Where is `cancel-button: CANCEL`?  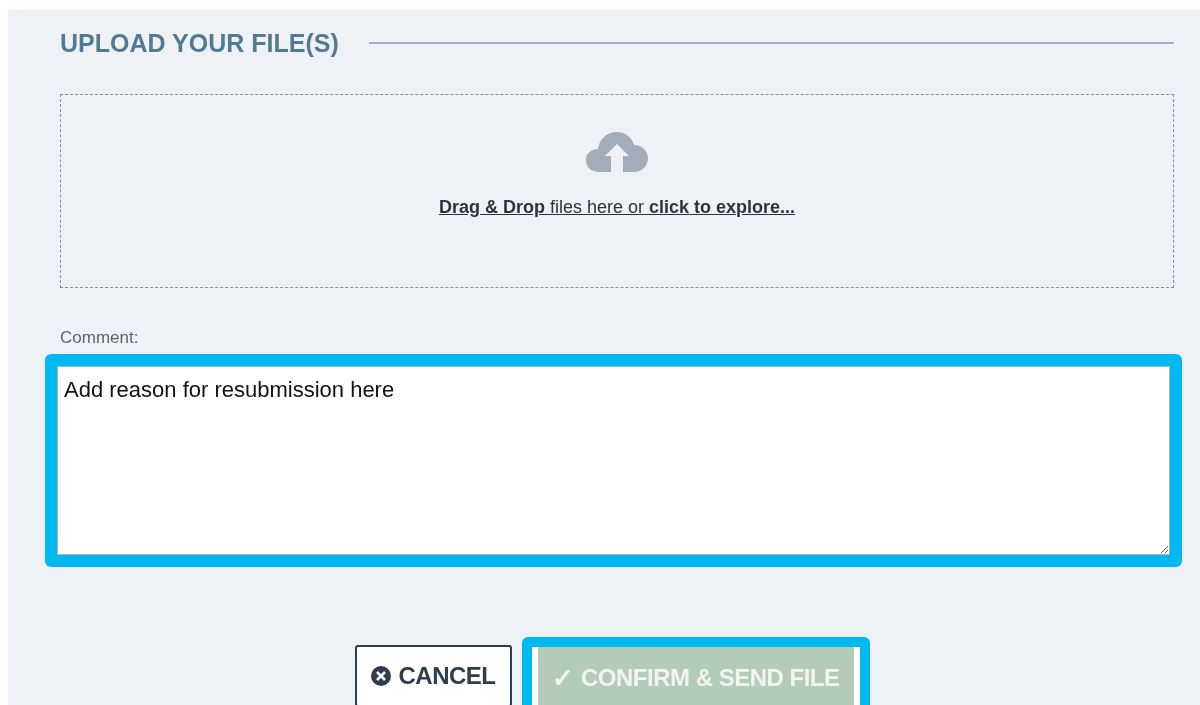
cancel-button: CANCEL is located at coordinates (433, 675).